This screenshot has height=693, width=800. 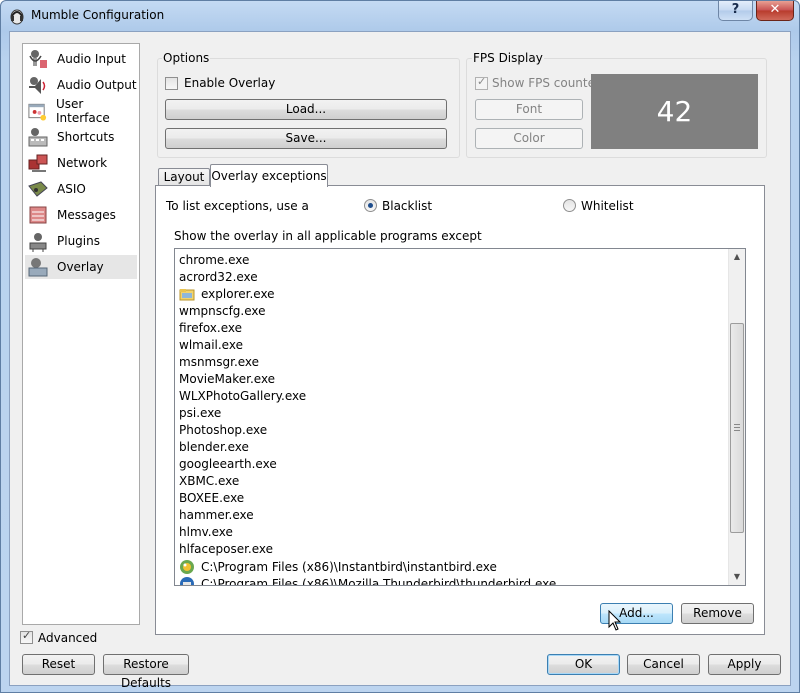 I want to click on list-item: msnmsgr.exe, so click(x=219, y=361).